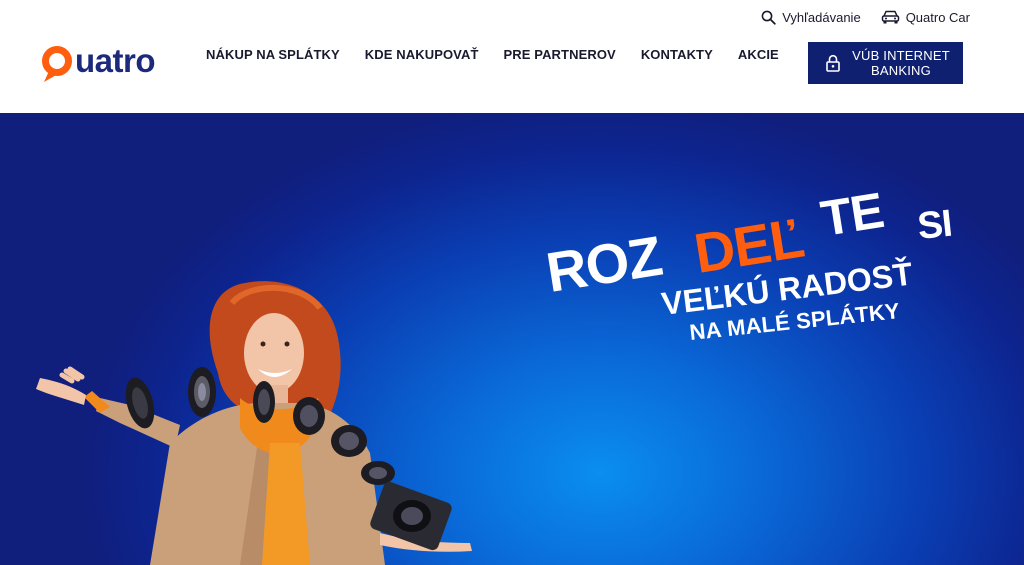 This screenshot has height=565, width=1024. Describe the element at coordinates (115, 60) in the screenshot. I see `logo-text: uatro` at that location.